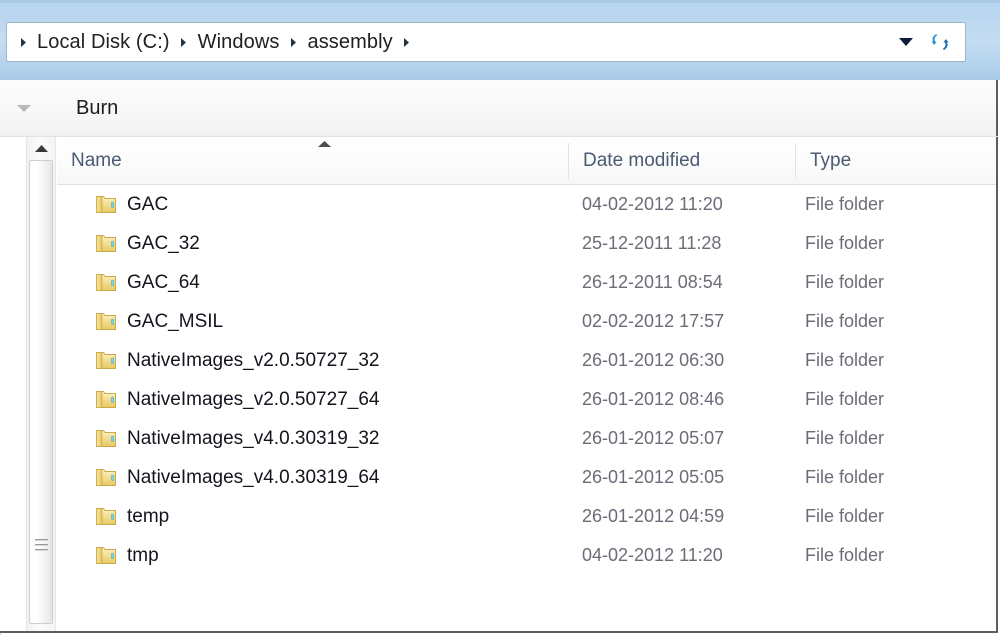 This screenshot has width=1000, height=635. What do you see at coordinates (148, 516) in the screenshot?
I see `file-name-label: temp` at bounding box center [148, 516].